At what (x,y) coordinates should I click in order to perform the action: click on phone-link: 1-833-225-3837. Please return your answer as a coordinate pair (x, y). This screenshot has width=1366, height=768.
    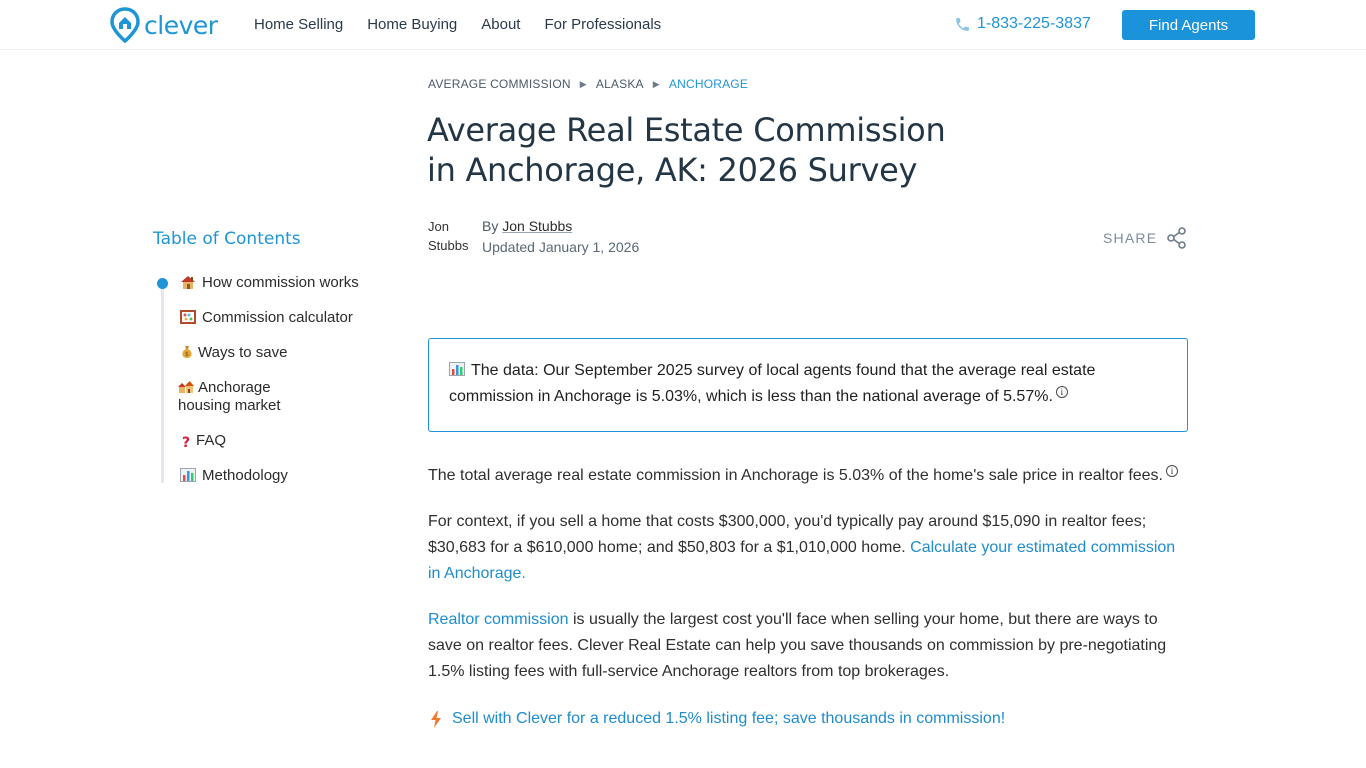
    Looking at the image, I should click on (1022, 24).